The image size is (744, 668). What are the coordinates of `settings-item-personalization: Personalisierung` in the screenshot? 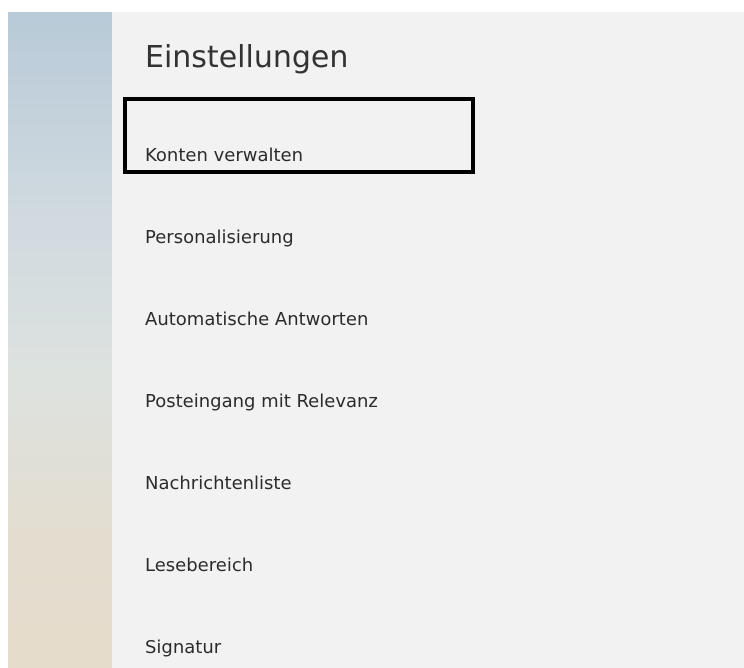 It's located at (355, 238).